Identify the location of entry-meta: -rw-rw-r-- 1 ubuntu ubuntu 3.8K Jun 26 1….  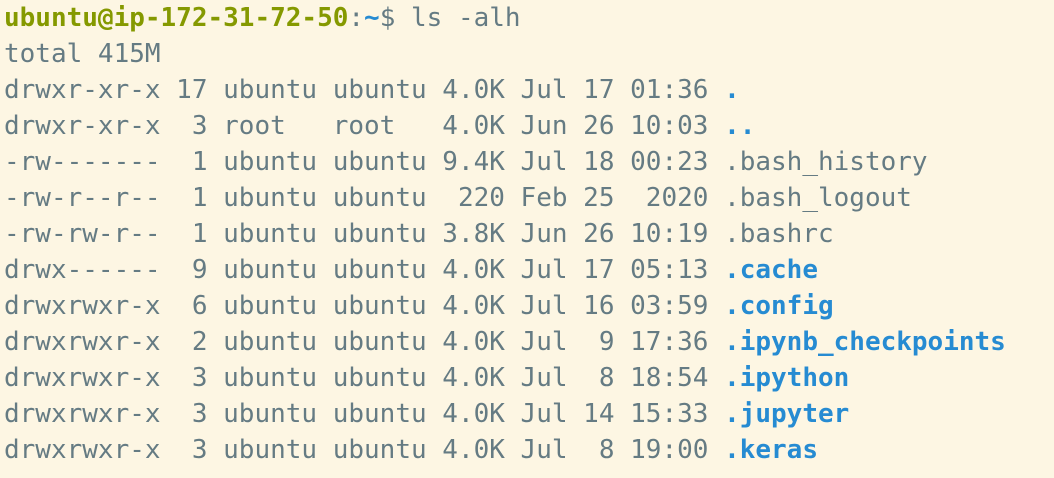
(364, 234).